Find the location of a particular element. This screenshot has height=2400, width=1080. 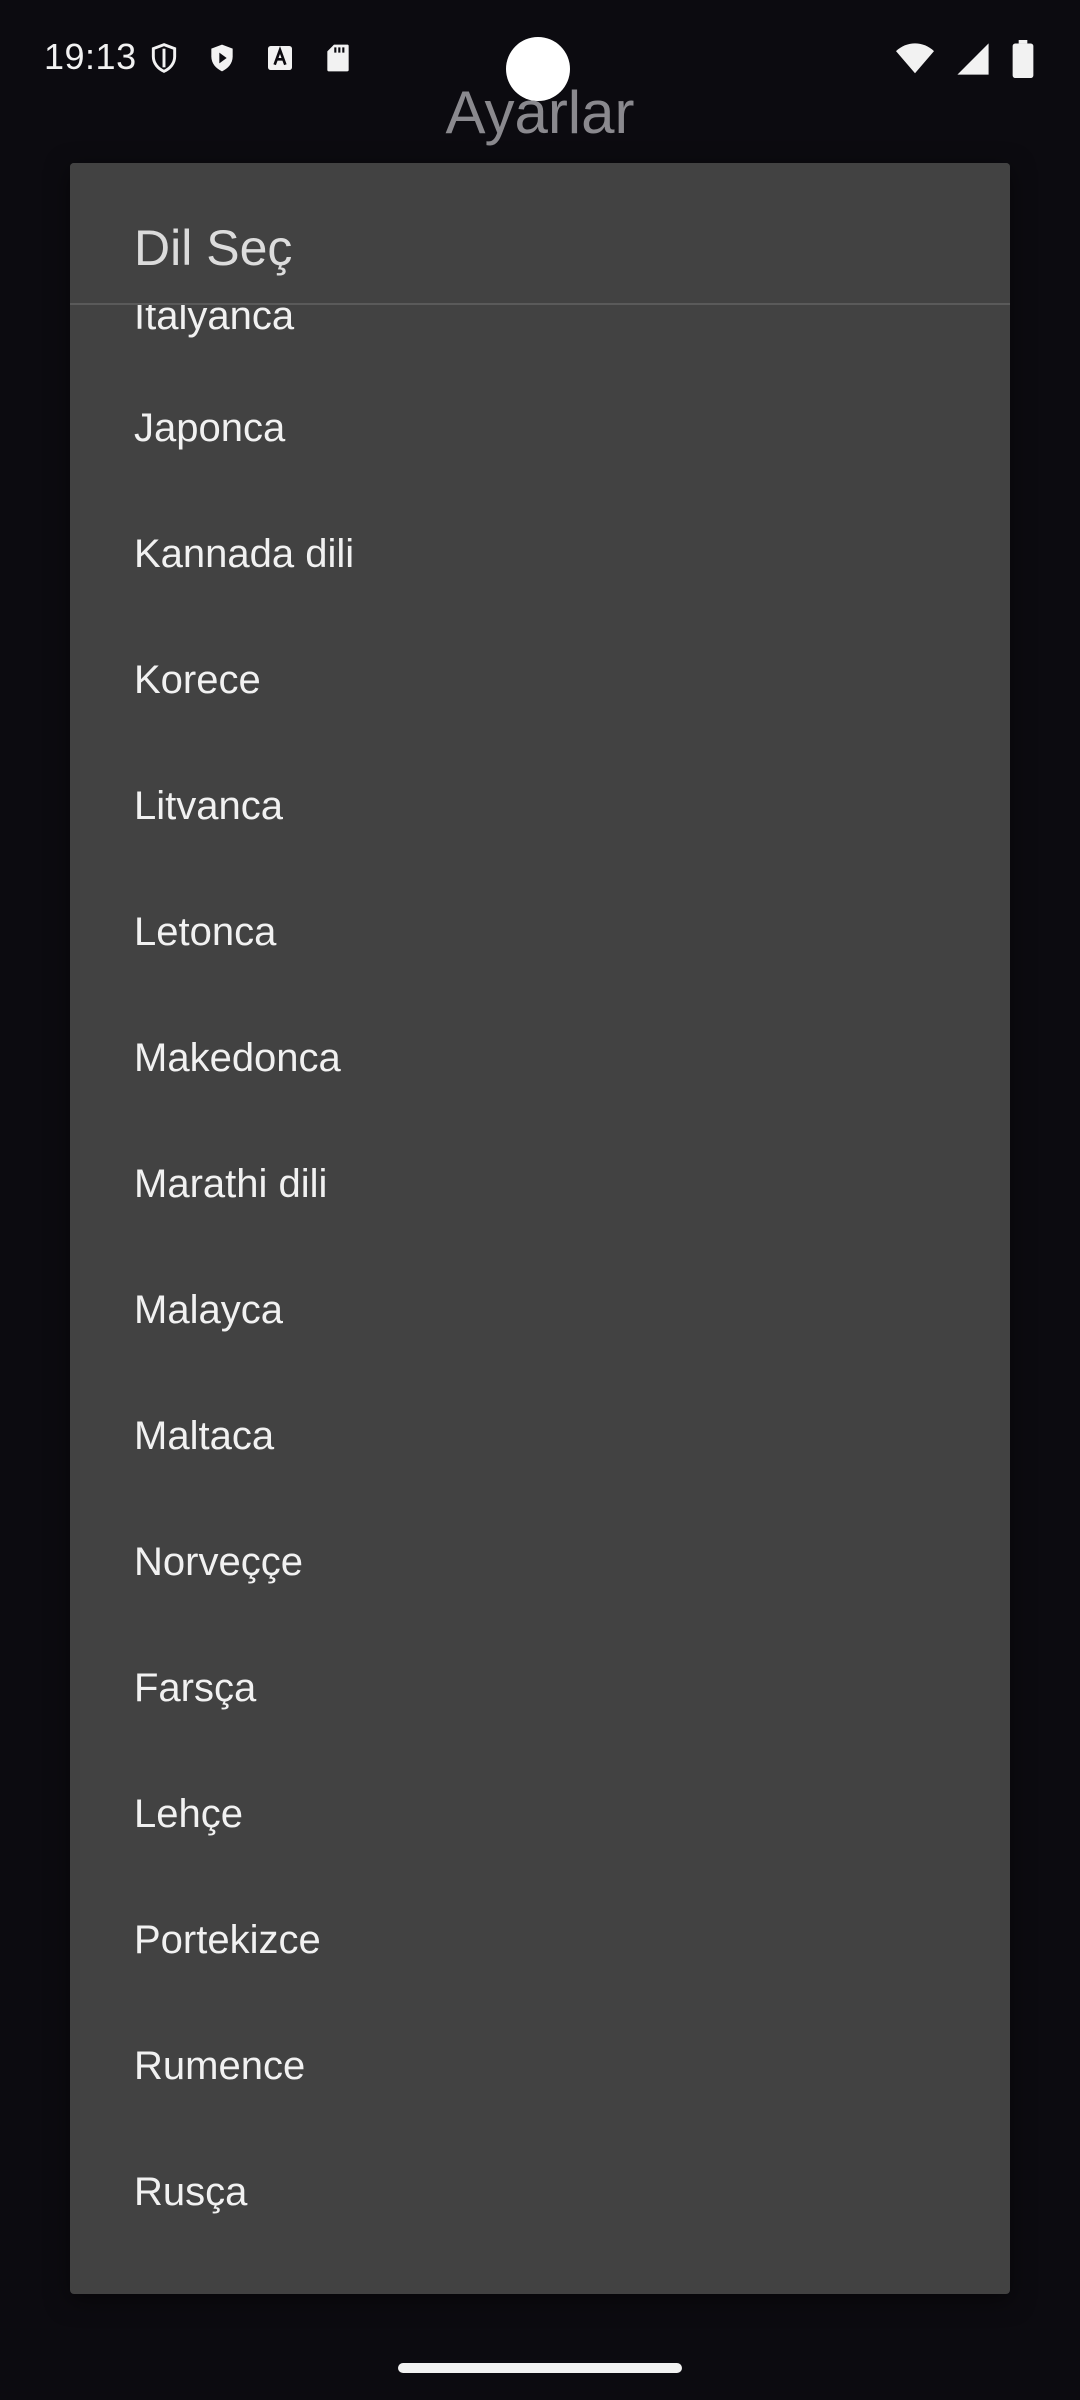

language-item: Malayca is located at coordinates (540, 1310).